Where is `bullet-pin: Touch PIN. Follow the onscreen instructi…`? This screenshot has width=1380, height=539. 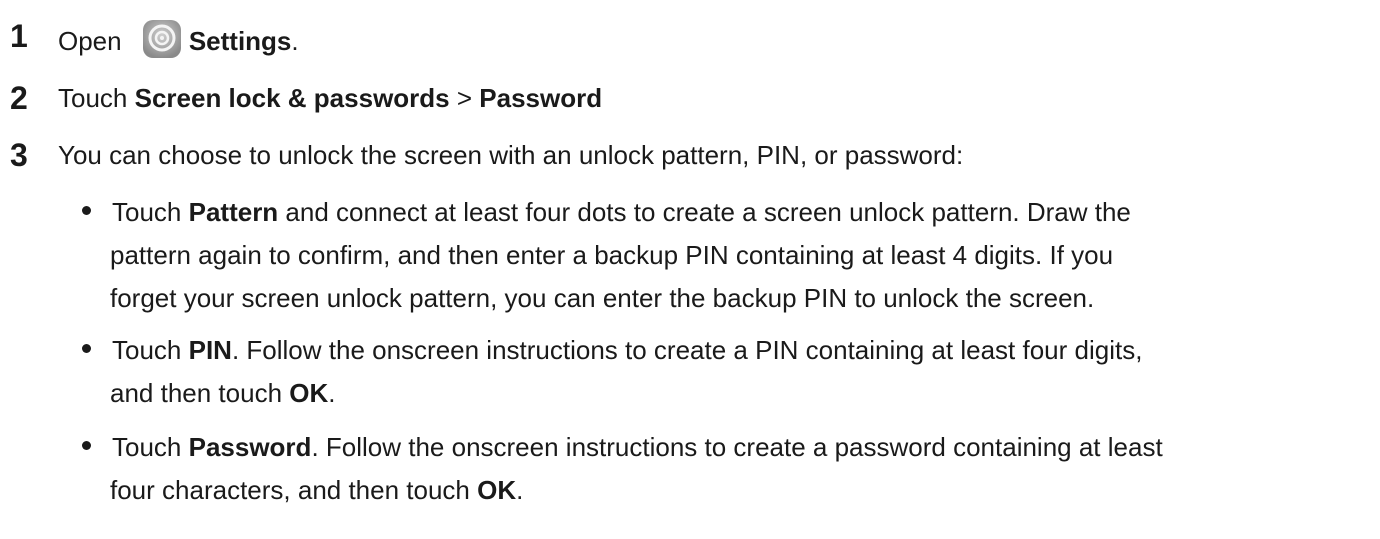 bullet-pin: Touch PIN. Follow the onscreen instructi… is located at coordinates (727, 372).